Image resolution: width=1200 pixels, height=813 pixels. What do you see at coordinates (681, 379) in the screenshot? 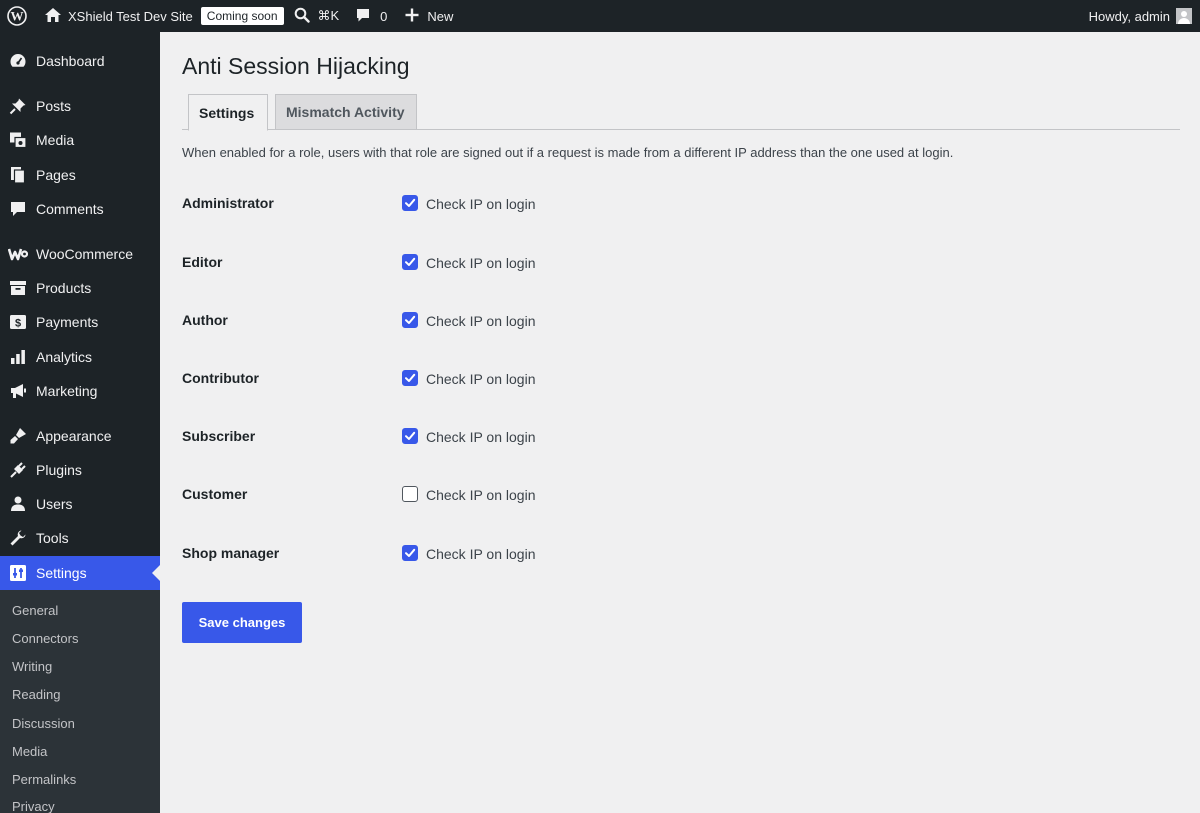
I see `role-row: Contributor Check IP on login` at bounding box center [681, 379].